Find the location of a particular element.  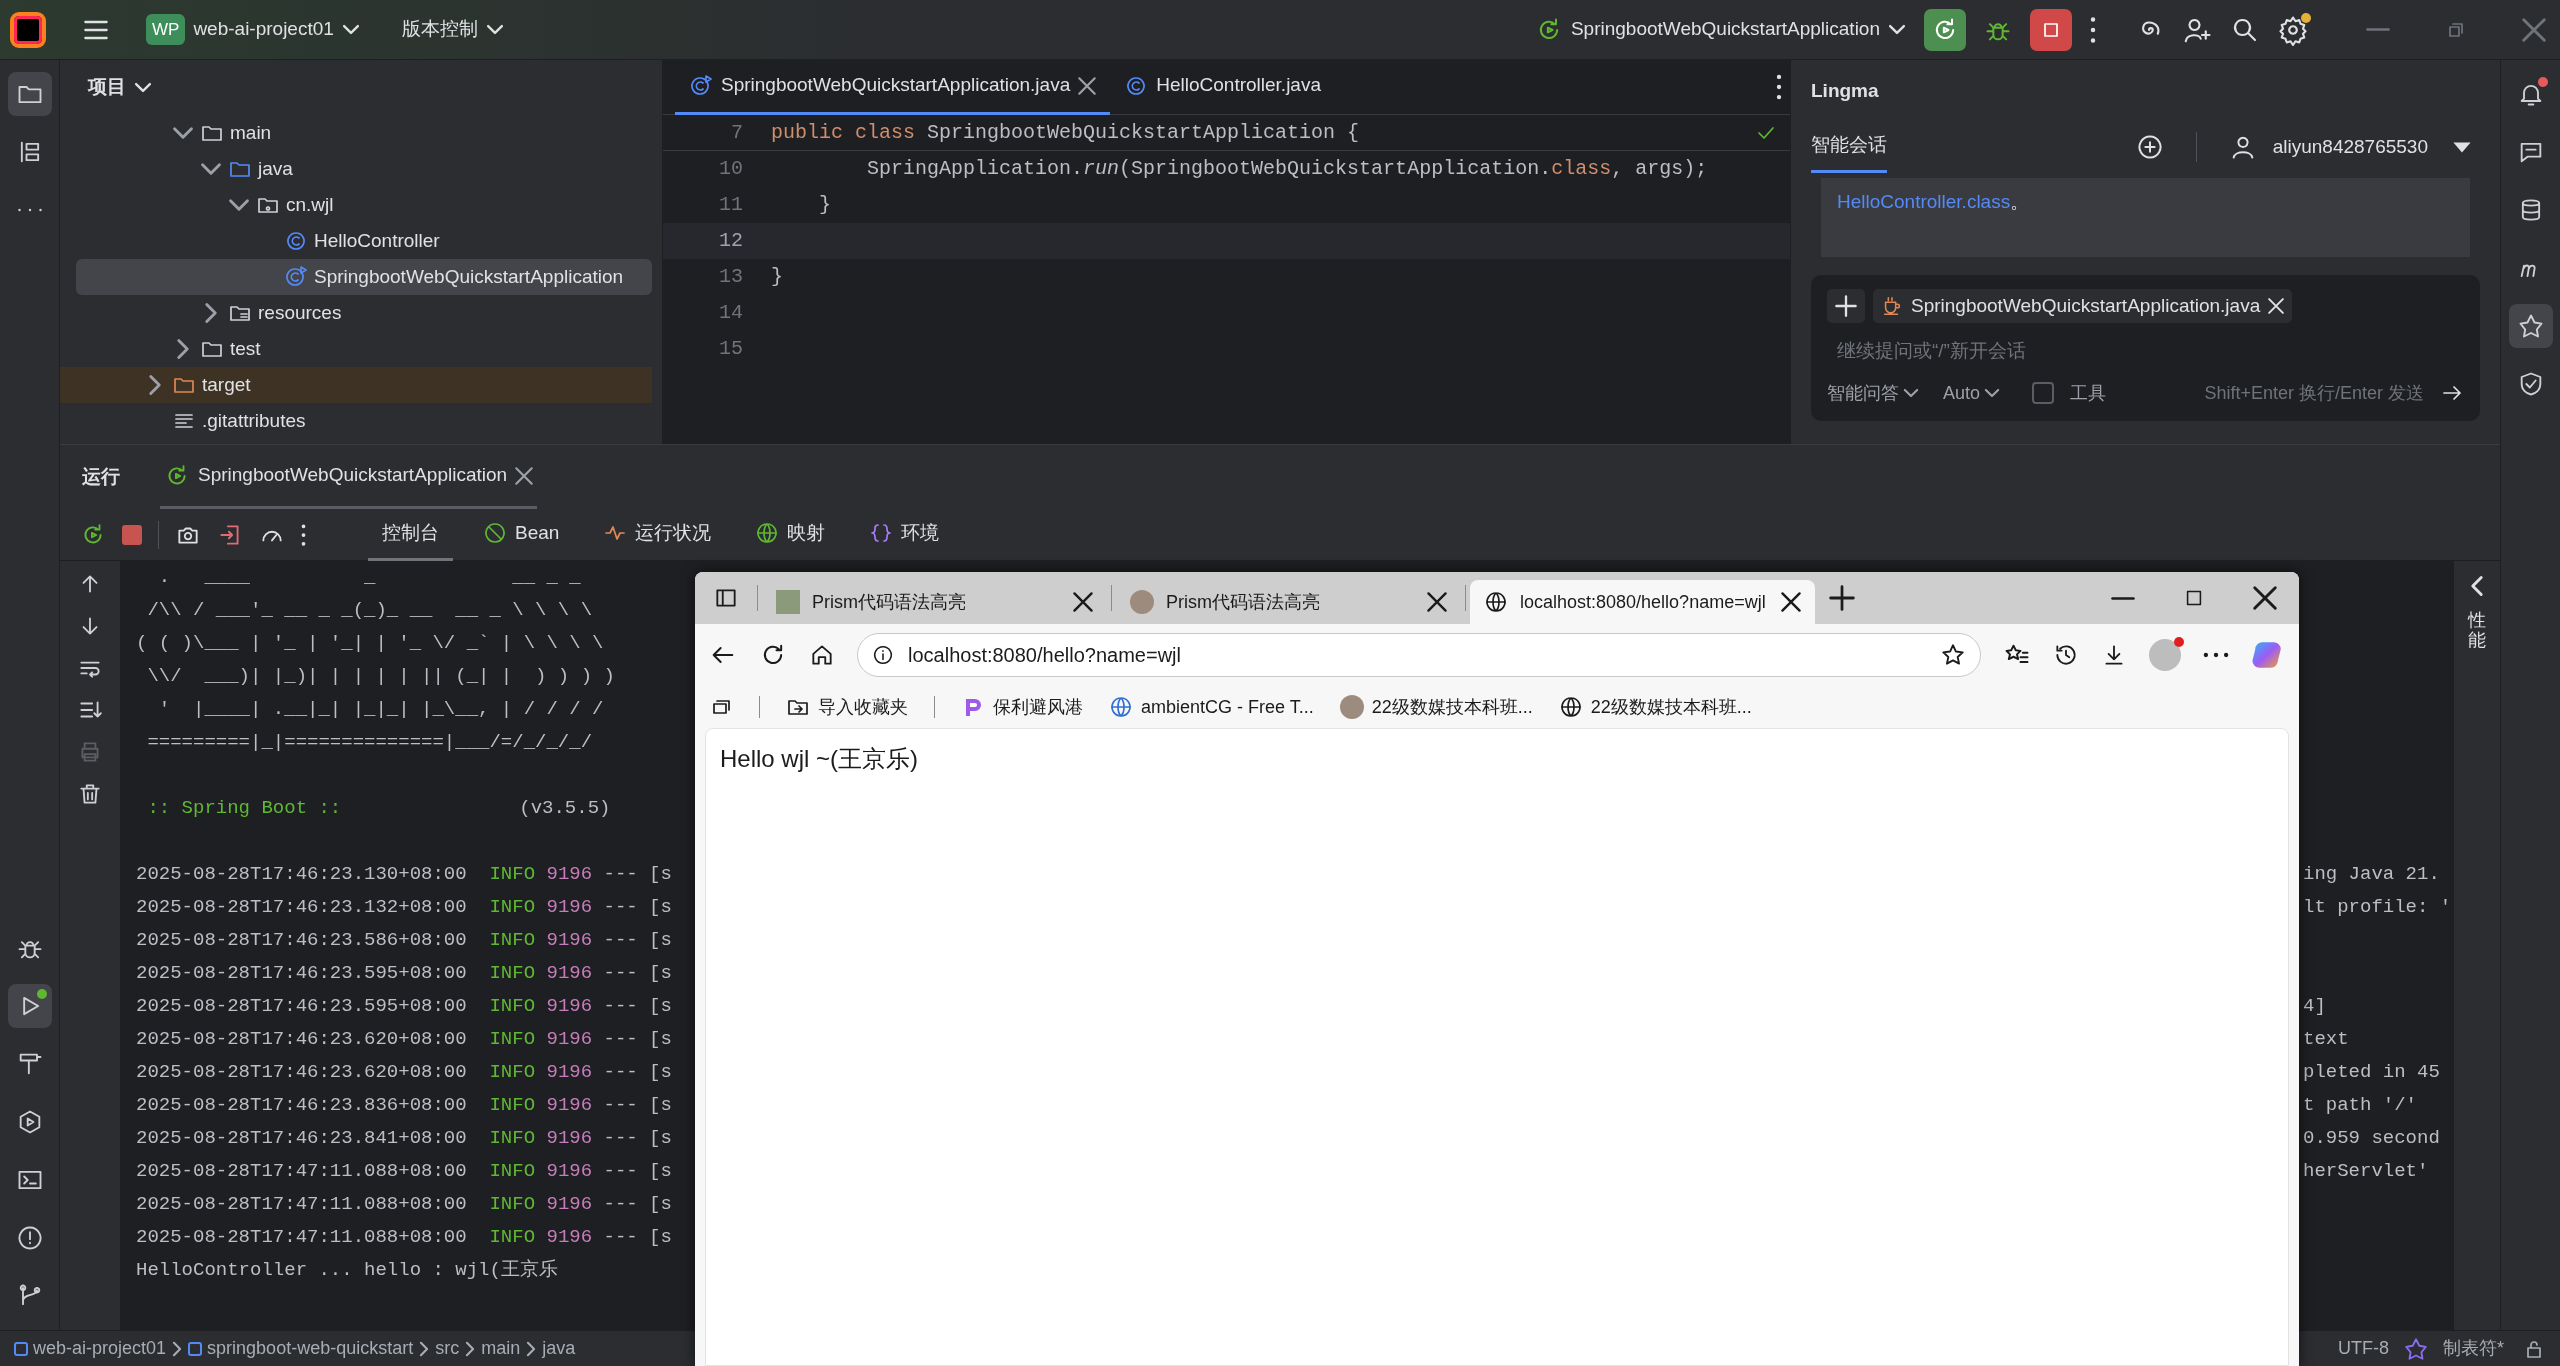

browser-tab: localhost:8080/hello?name=wjl is located at coordinates (1642, 602).